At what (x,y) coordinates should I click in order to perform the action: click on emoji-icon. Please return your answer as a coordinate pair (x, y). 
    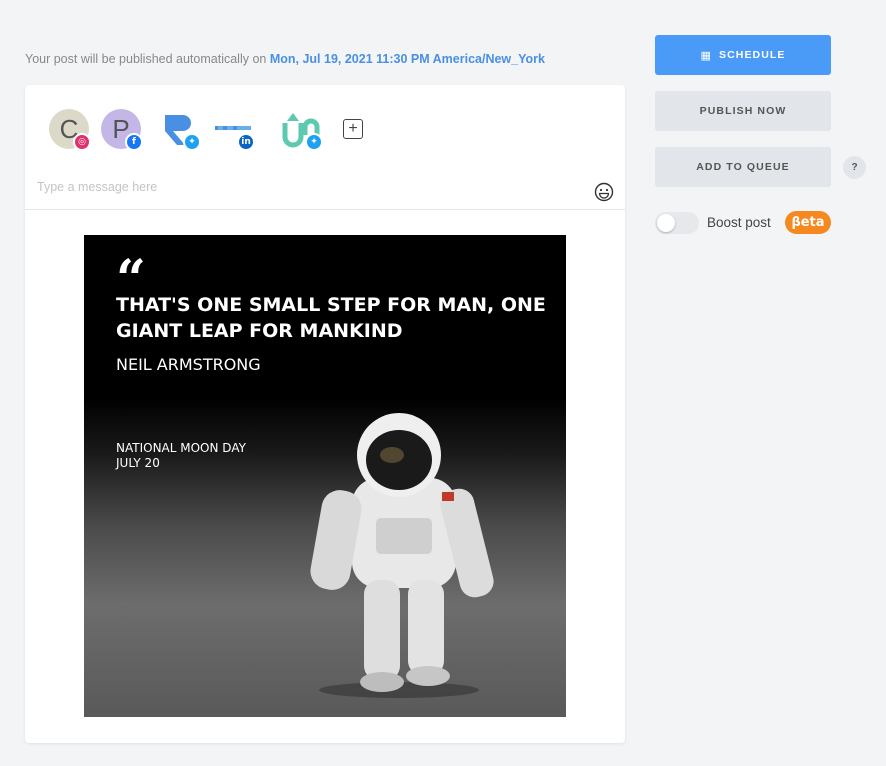
    Looking at the image, I should click on (604, 192).